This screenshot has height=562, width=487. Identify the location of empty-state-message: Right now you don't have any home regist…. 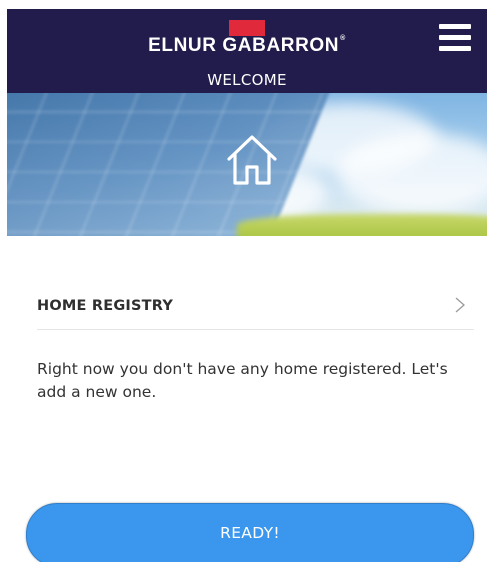
(242, 380).